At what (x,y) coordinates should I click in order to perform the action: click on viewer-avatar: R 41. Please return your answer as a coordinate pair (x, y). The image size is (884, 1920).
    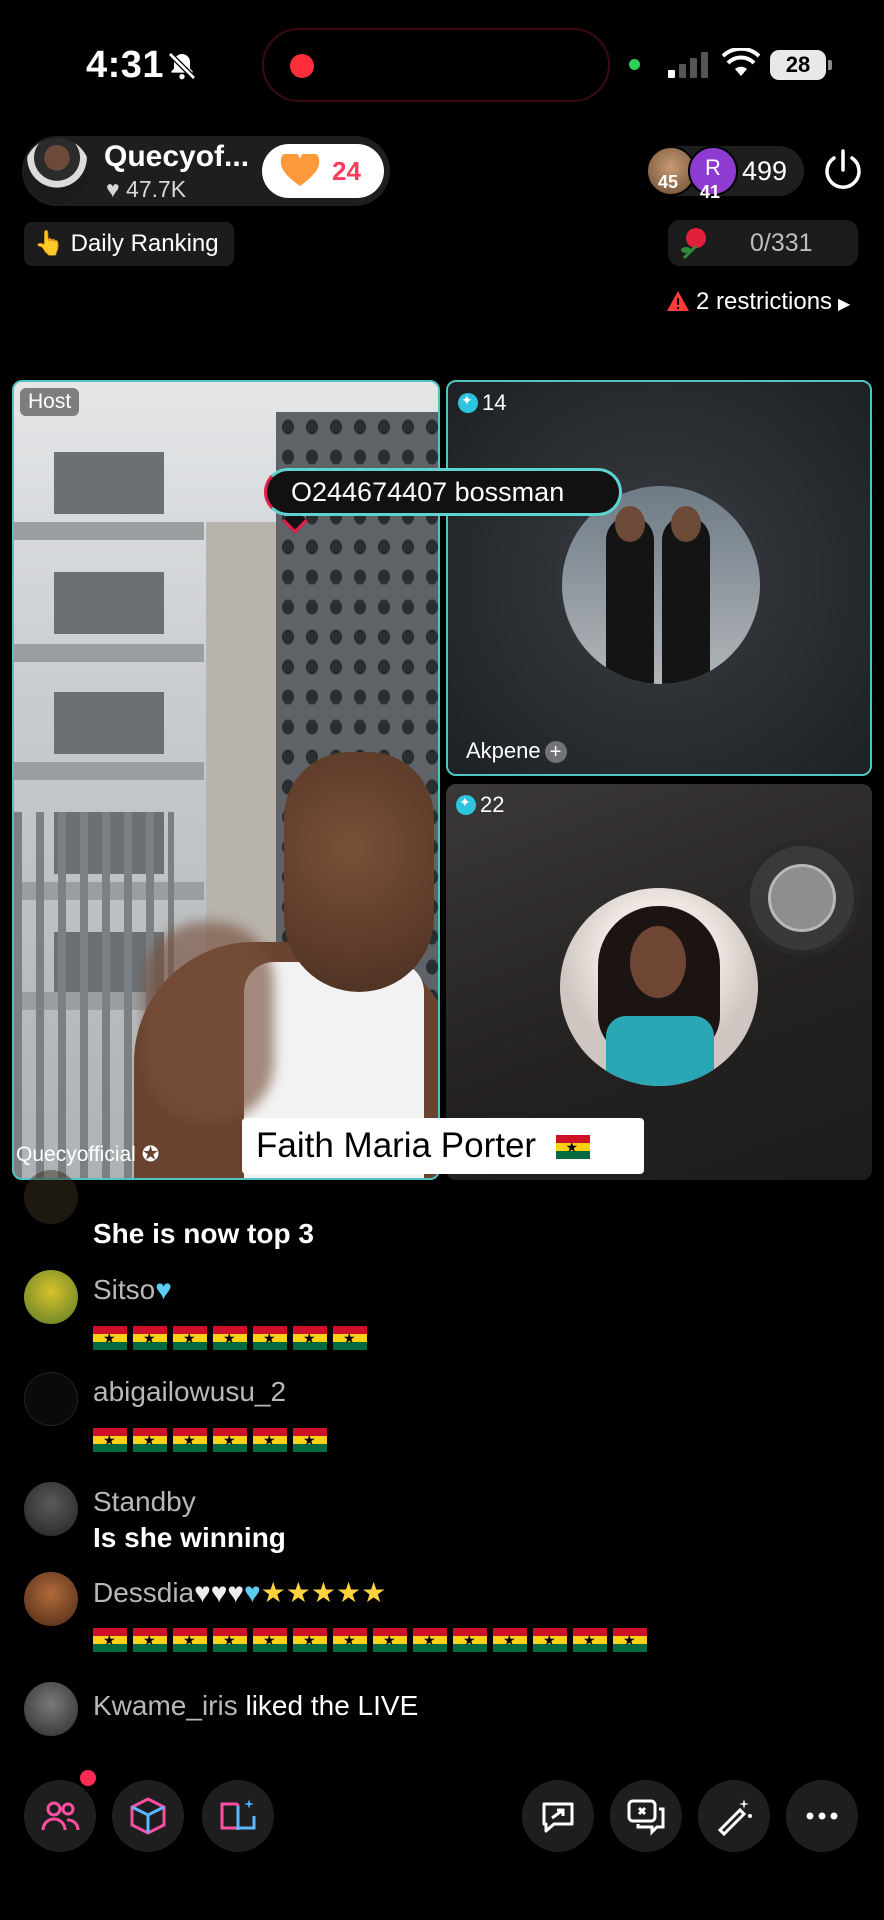
    Looking at the image, I should click on (713, 174).